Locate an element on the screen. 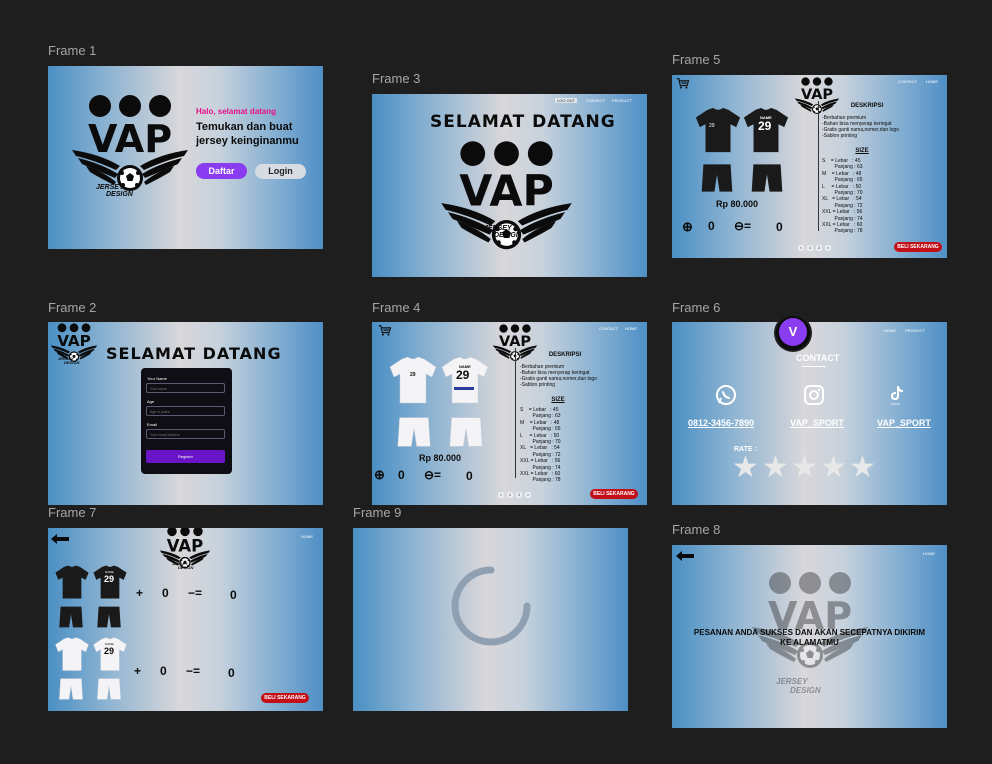 The height and width of the screenshot is (764, 992). contact-underline is located at coordinates (814, 366).